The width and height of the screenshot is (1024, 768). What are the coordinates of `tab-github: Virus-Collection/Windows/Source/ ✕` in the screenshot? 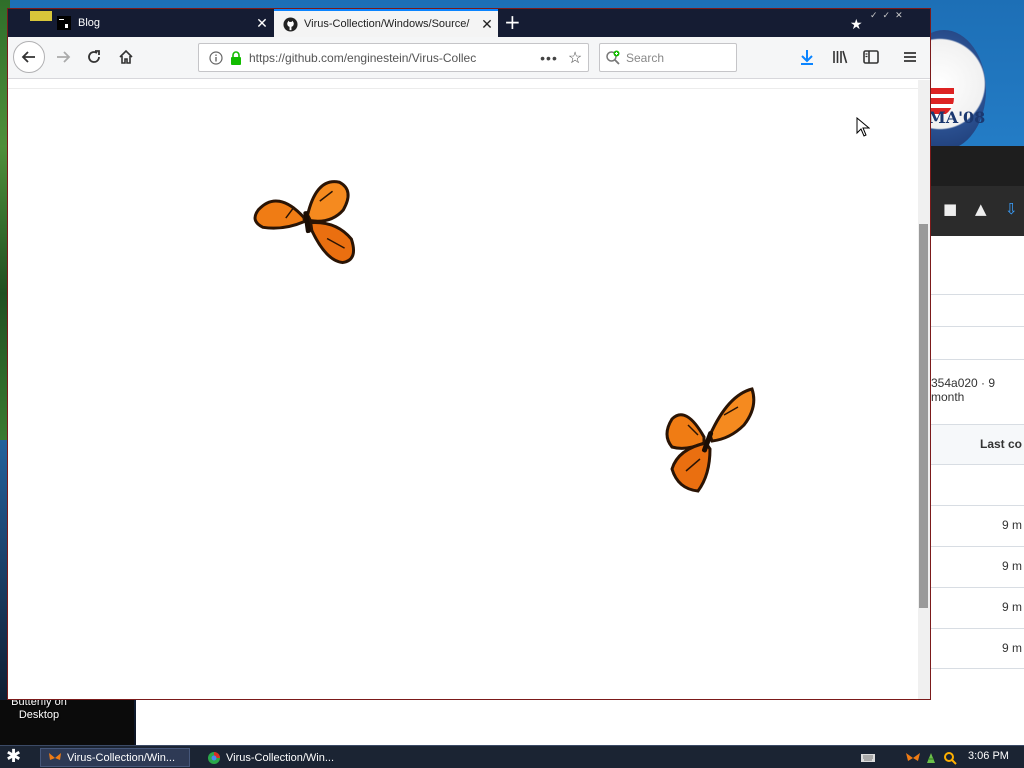 It's located at (386, 23).